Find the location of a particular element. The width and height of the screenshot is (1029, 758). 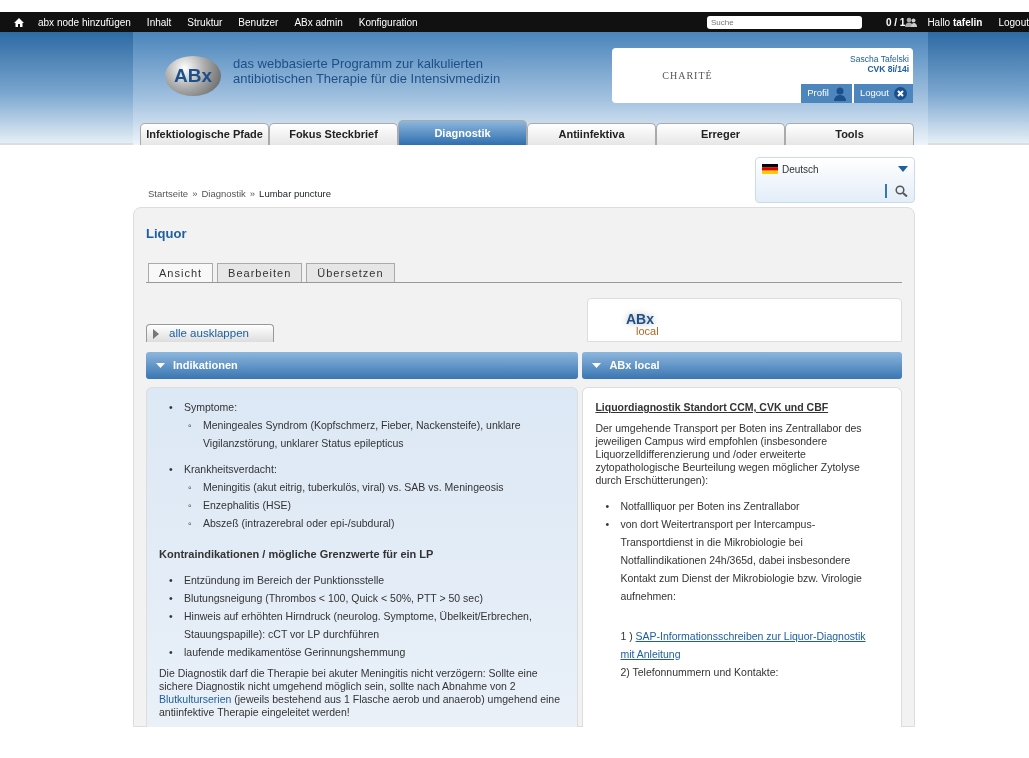

page-title: Liquor is located at coordinates (167, 234).